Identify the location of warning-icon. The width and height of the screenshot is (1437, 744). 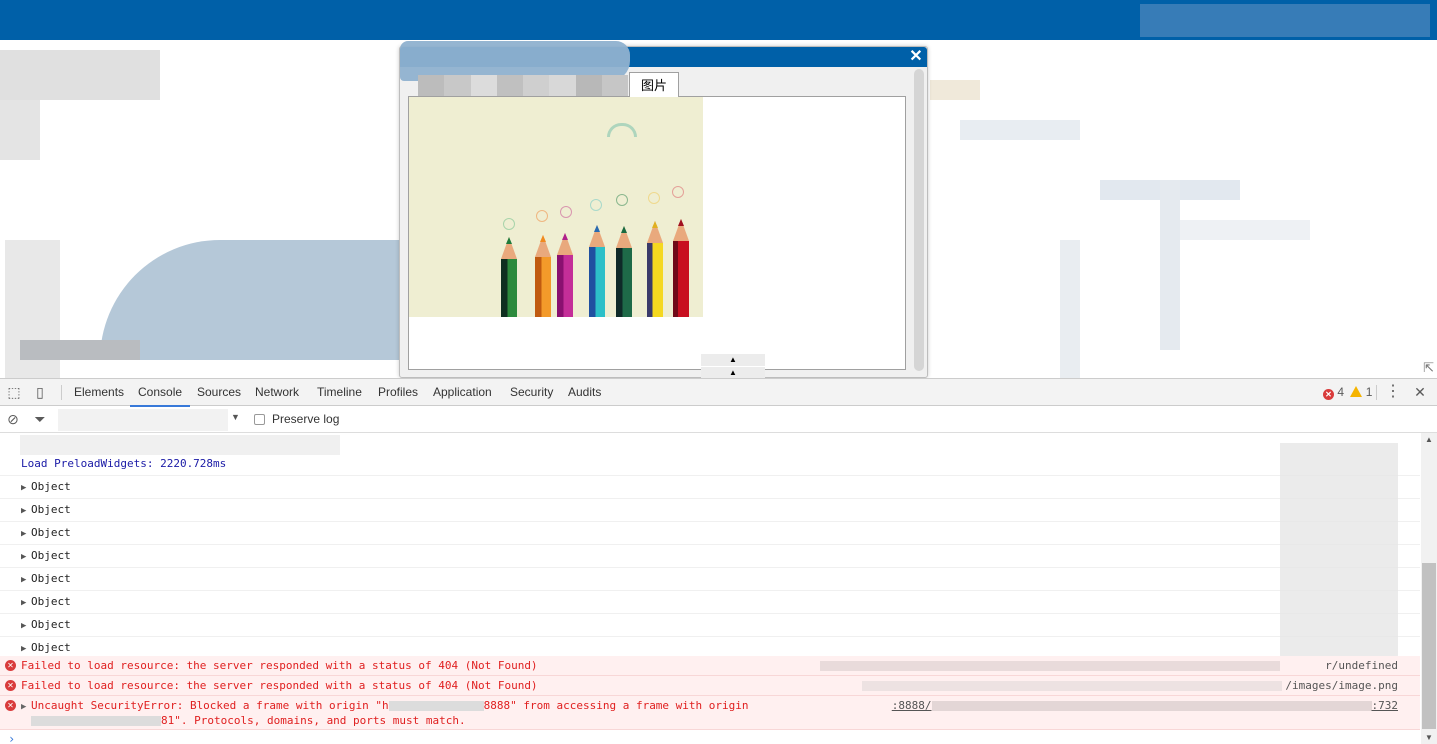
(1356, 391).